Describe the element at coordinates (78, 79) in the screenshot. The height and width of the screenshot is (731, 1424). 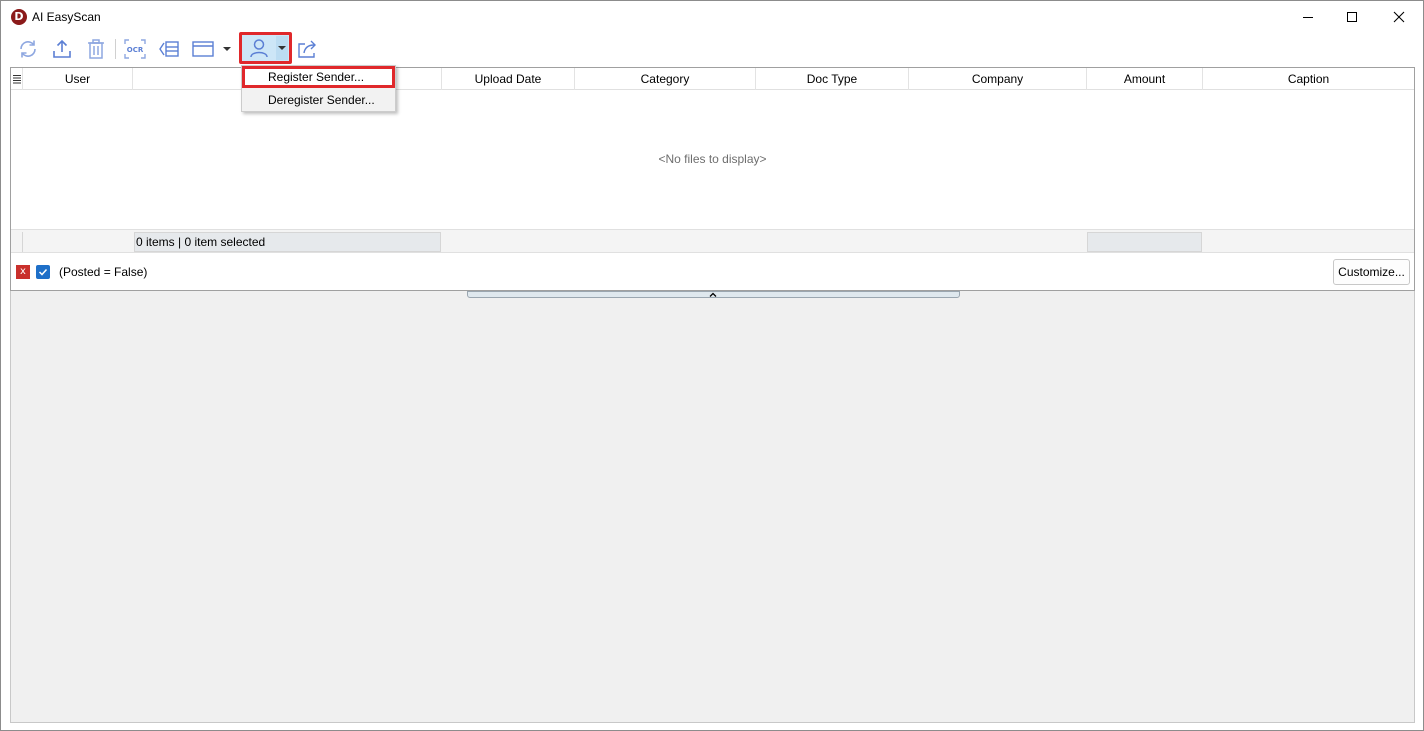
I see `column-header-user: User` at that location.